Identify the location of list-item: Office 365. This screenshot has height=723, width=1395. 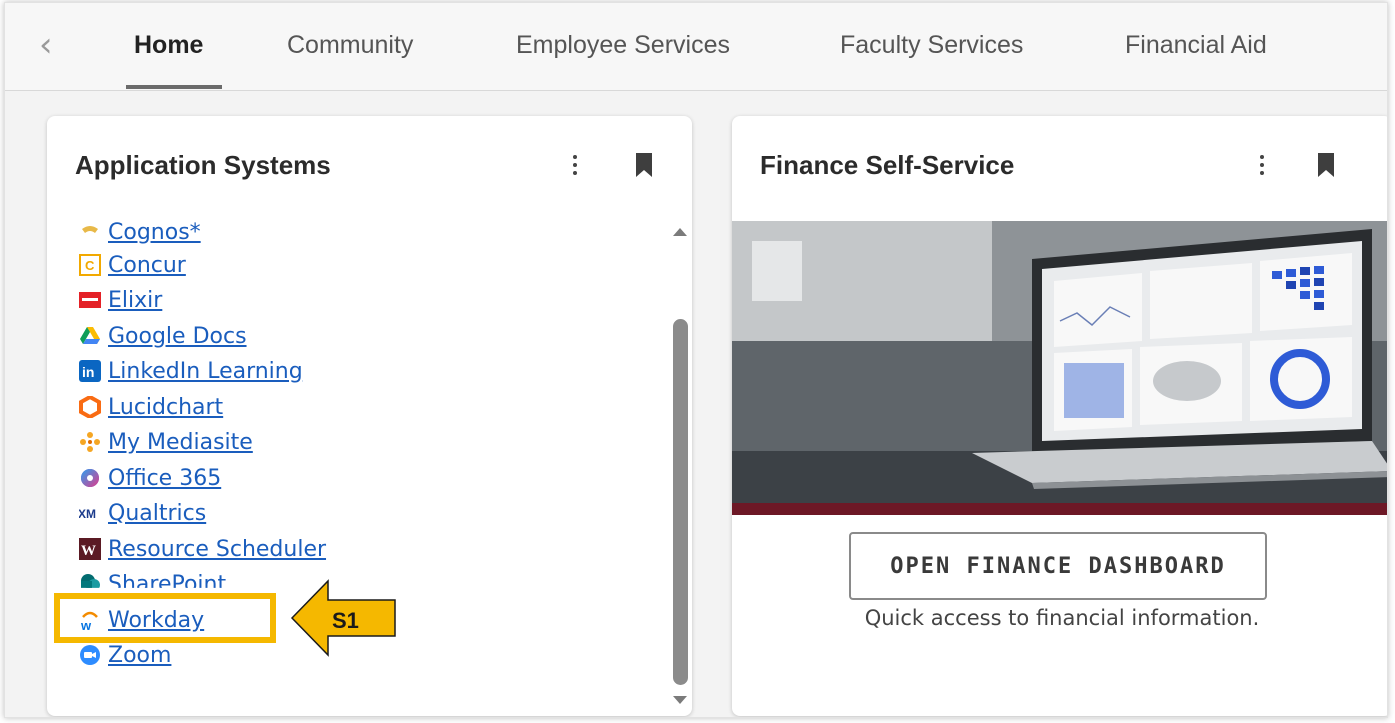
(150, 478).